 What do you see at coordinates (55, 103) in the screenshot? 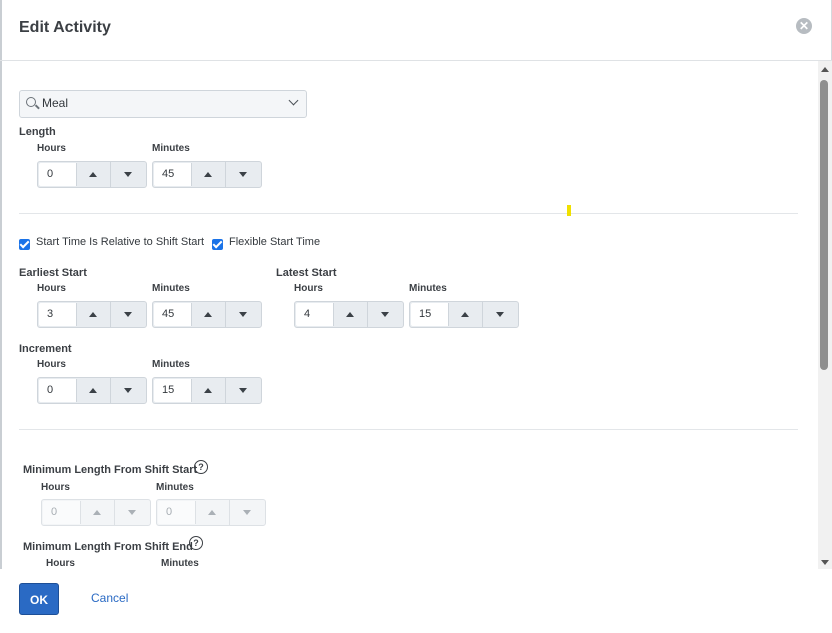
I see `activity-select-value: Meal` at bounding box center [55, 103].